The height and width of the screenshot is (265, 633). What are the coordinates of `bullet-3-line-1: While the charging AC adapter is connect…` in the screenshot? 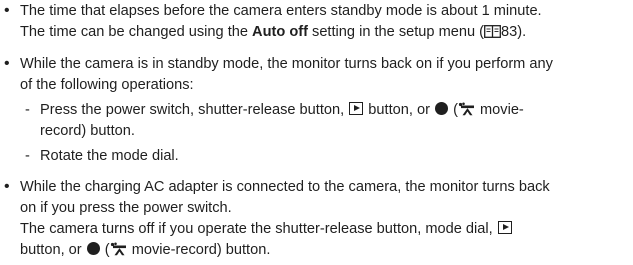 It's located at (285, 187).